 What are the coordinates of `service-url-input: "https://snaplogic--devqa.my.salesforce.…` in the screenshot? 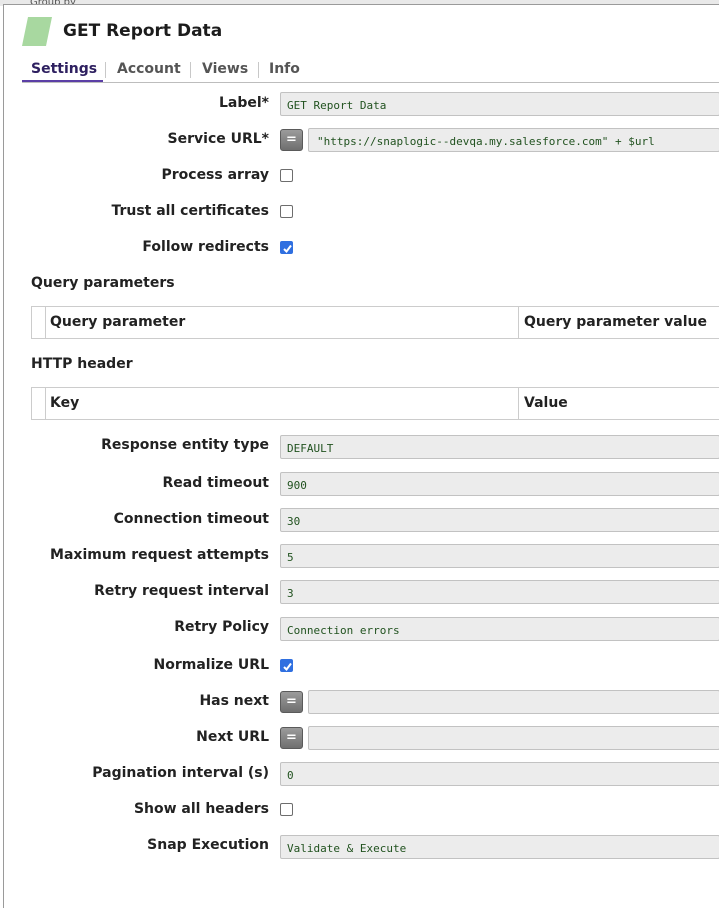 It's located at (513, 140).